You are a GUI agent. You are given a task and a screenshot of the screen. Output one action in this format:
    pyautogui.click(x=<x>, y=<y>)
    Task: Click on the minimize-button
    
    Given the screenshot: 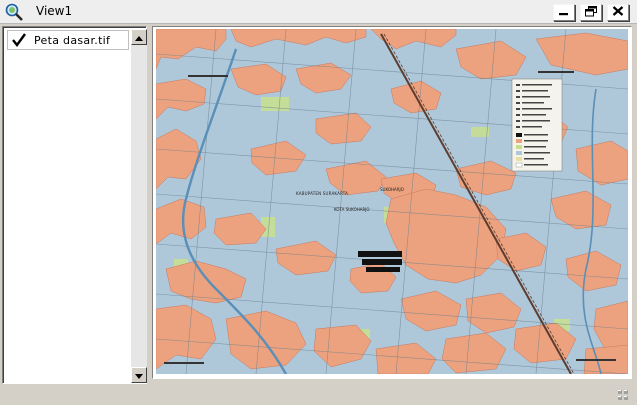 What is the action you would take?
    pyautogui.click(x=564, y=12)
    